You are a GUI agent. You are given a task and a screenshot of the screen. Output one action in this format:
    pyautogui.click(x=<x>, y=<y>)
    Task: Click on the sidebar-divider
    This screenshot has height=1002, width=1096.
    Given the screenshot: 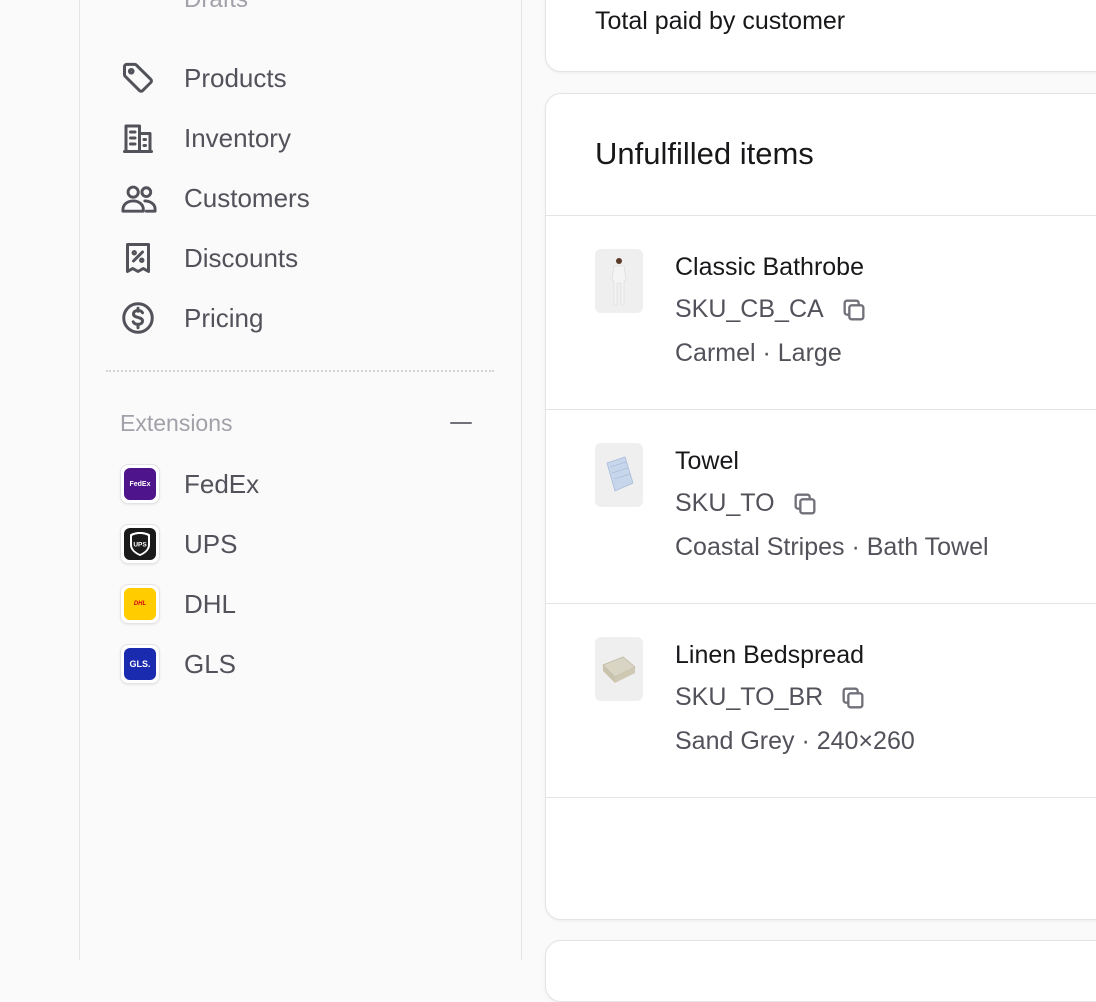 What is the action you would take?
    pyautogui.click(x=300, y=371)
    